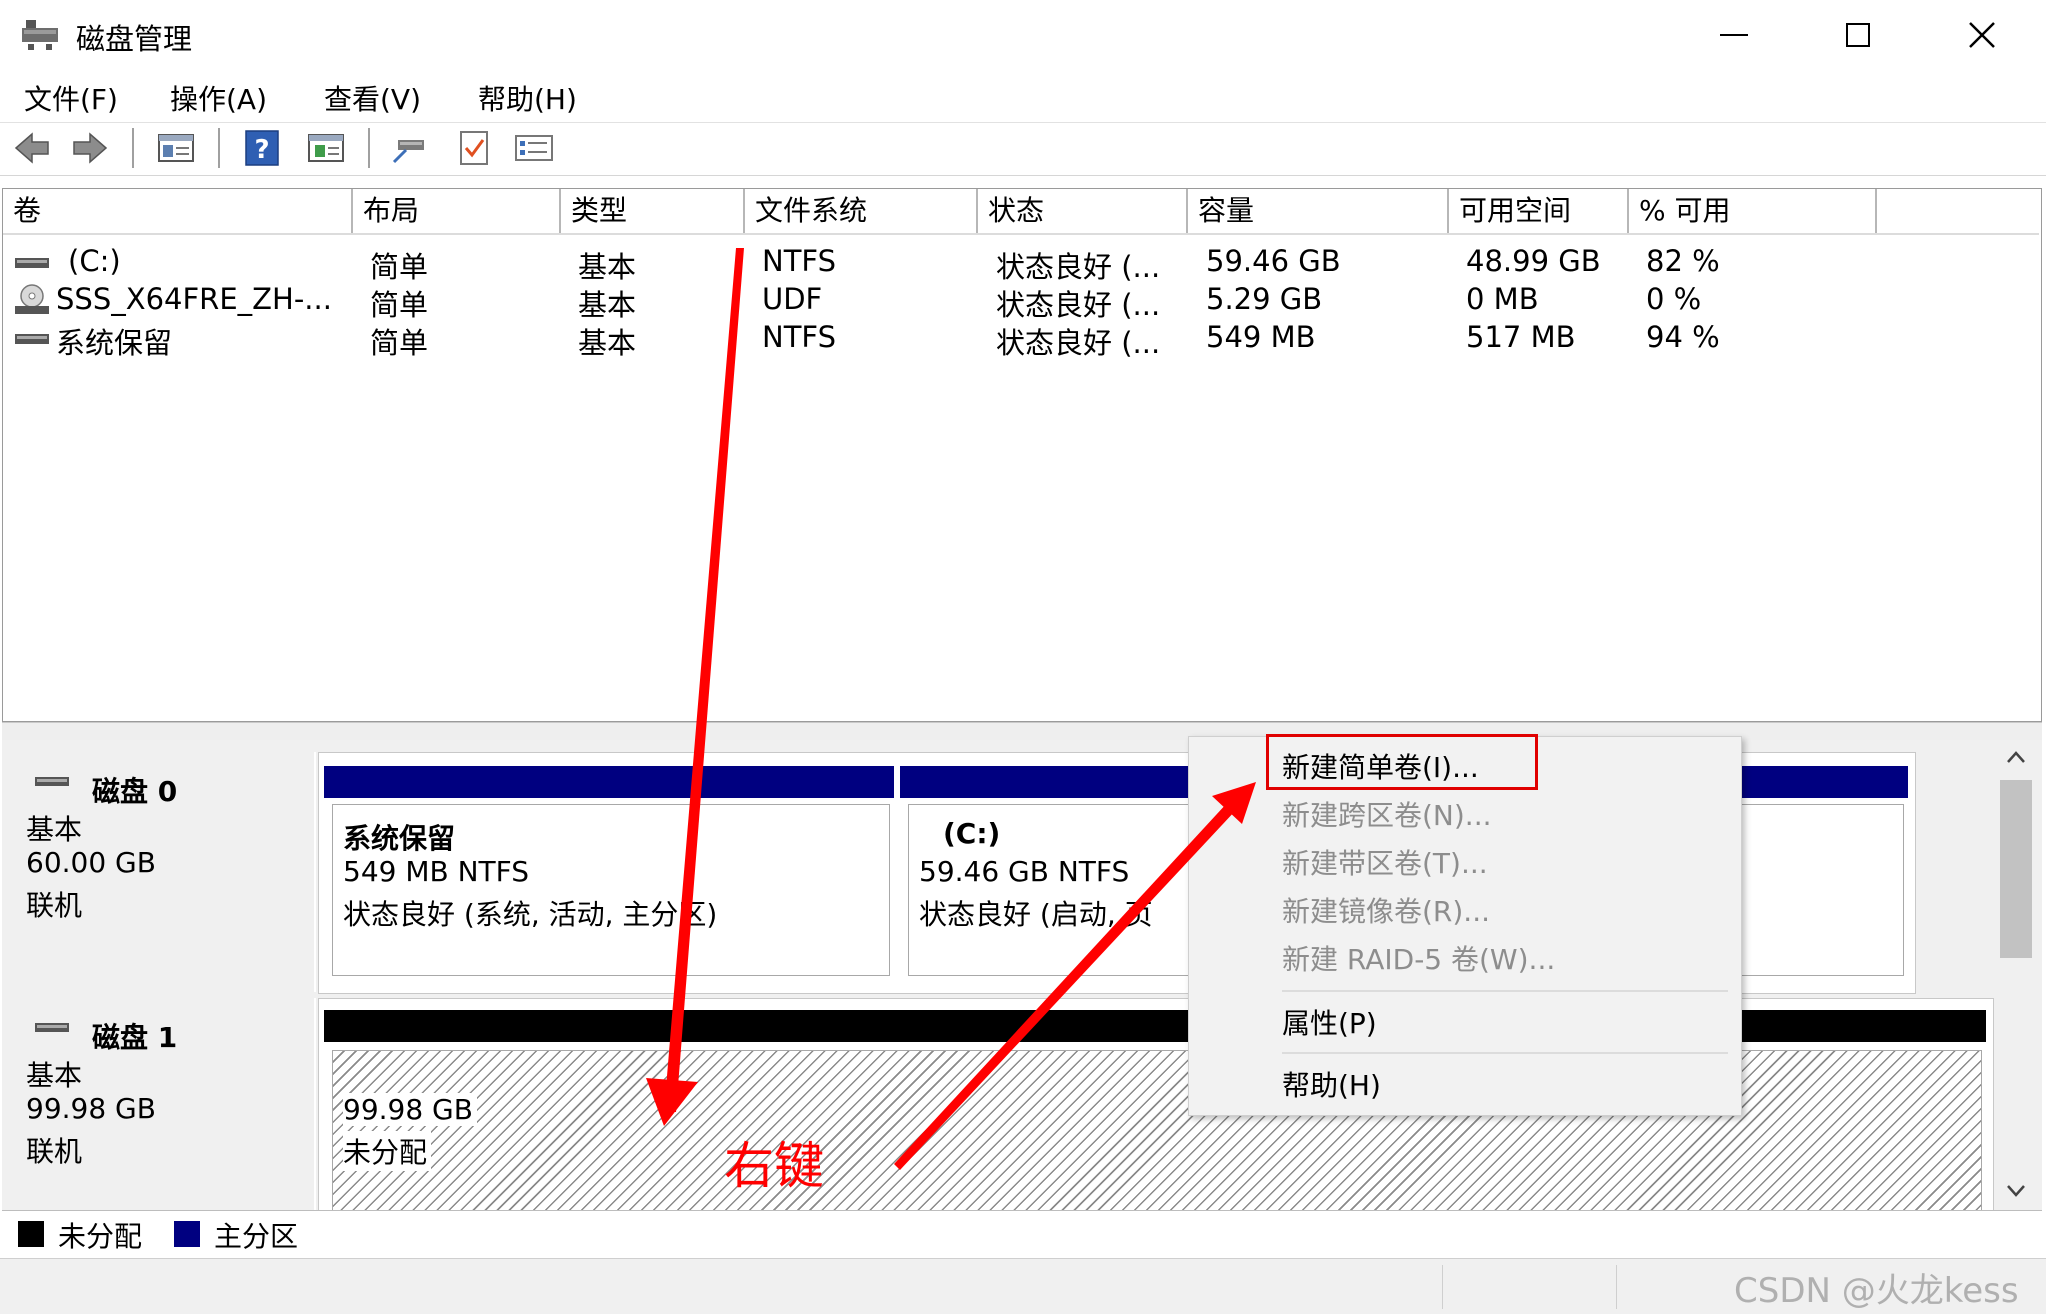 The image size is (2046, 1314). Describe the element at coordinates (71, 98) in the screenshot. I see `menu-file: 文件(F)` at that location.